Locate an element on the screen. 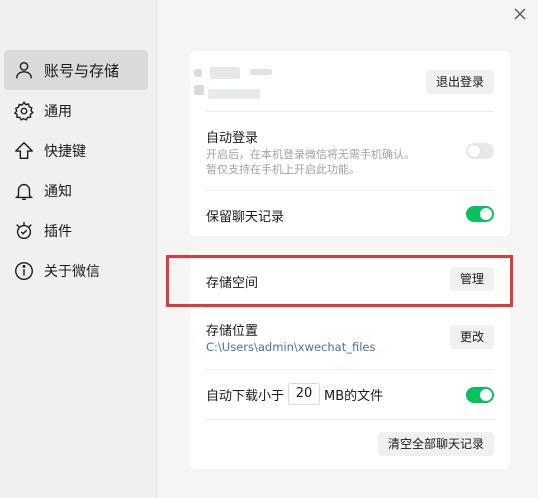 The image size is (538, 498). sidebar-item-account-storage: 账号与存储 is located at coordinates (76, 70).